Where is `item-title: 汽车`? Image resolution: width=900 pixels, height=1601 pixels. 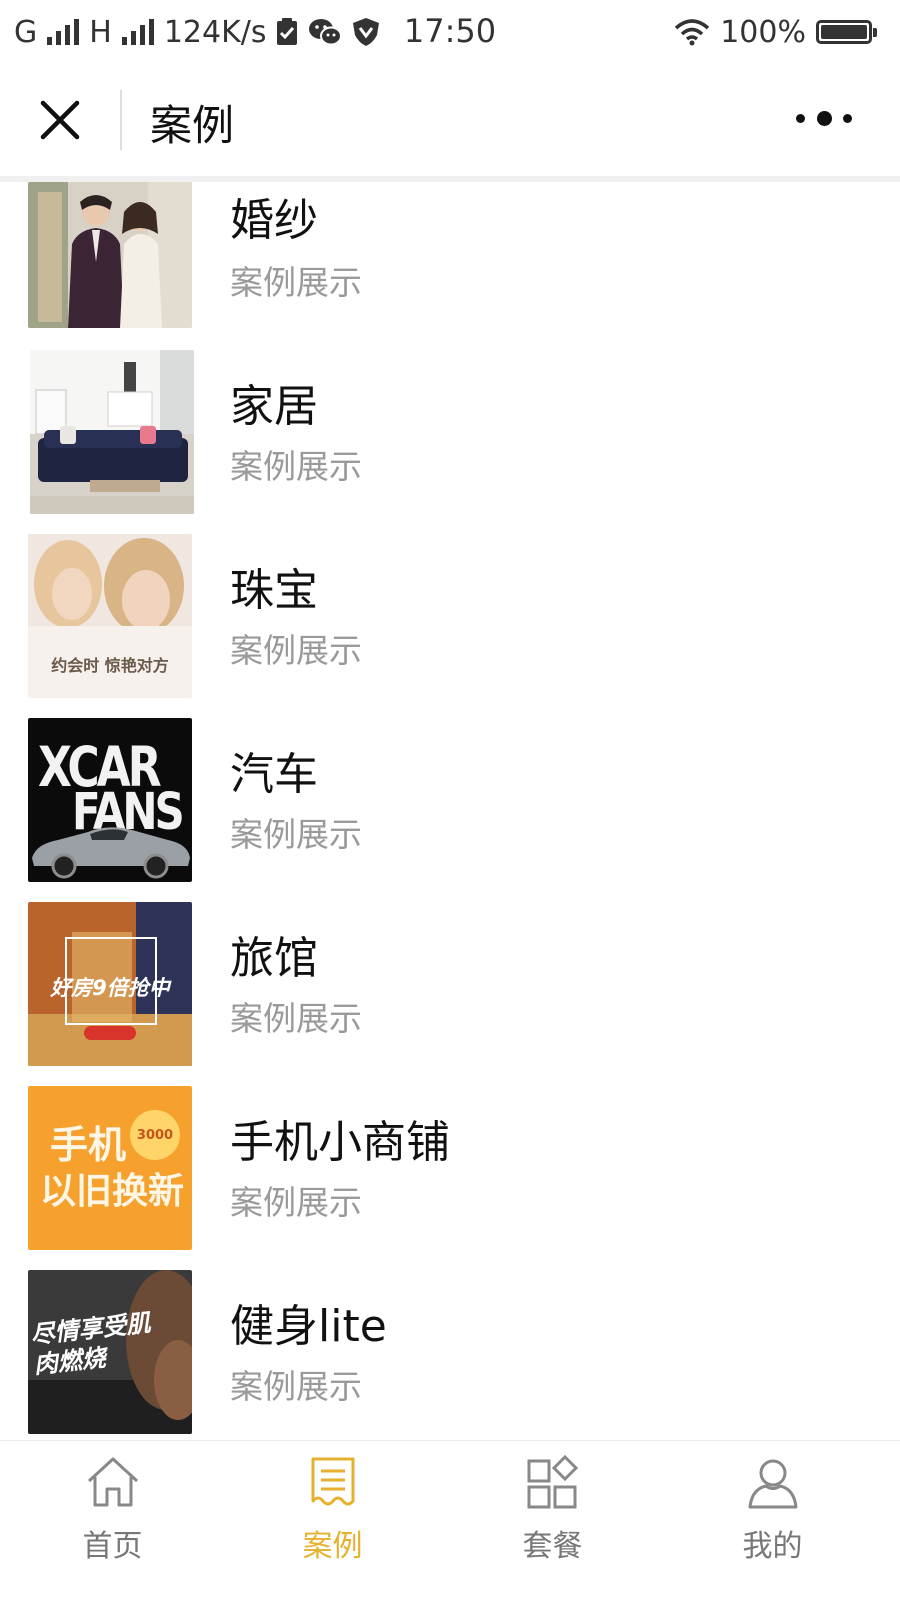 item-title: 汽车 is located at coordinates (274, 774).